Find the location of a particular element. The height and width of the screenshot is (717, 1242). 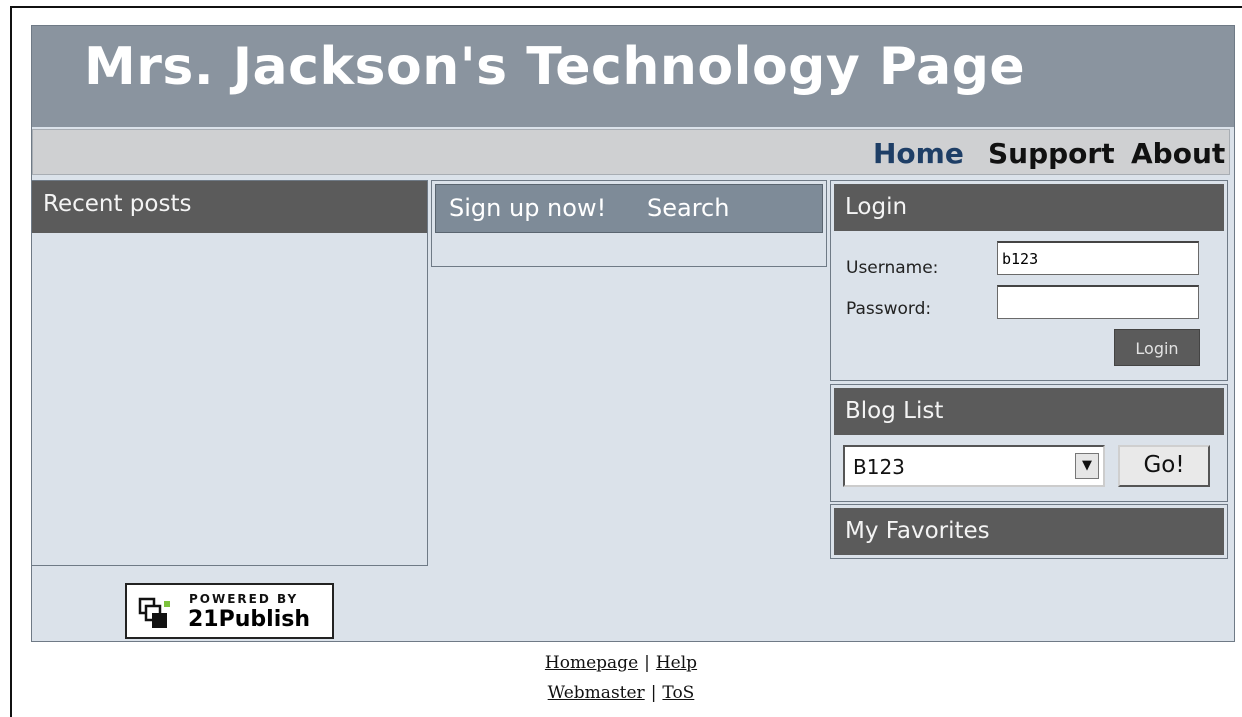

footer-line-2: Webmaster | ToS is located at coordinates (621, 693).